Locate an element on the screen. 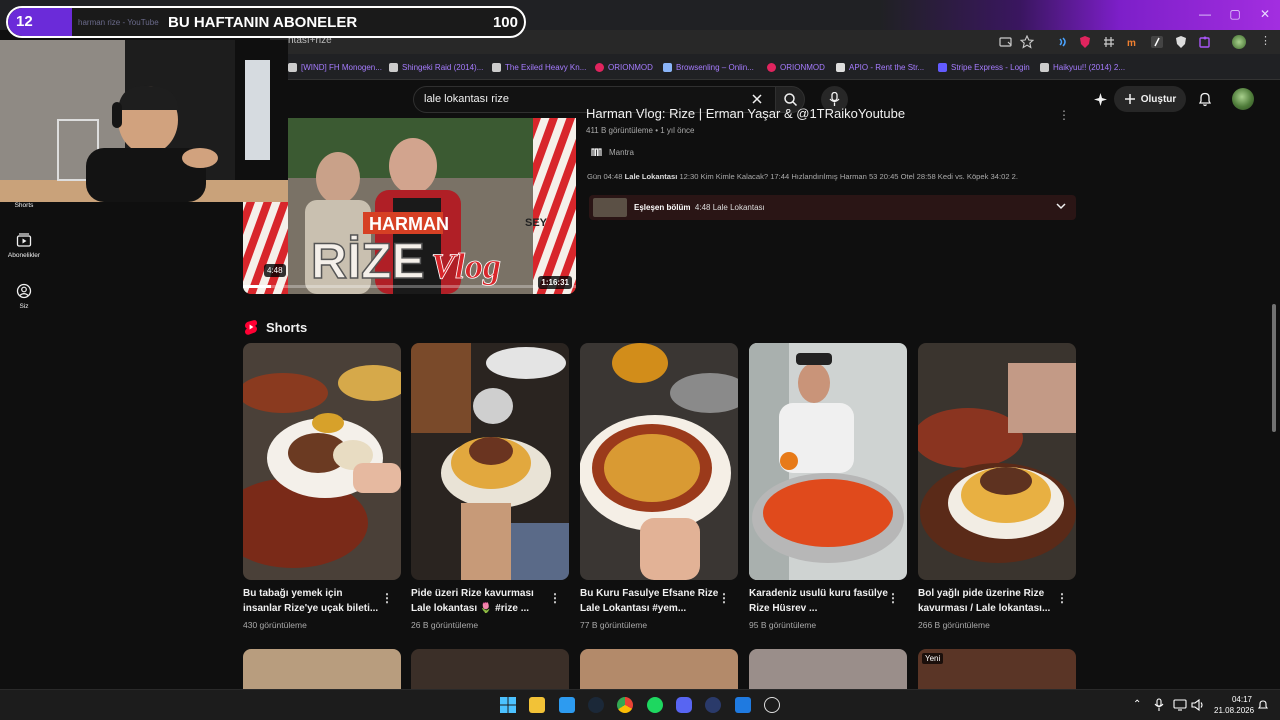  page-scrollbar is located at coordinates (1274, 403).